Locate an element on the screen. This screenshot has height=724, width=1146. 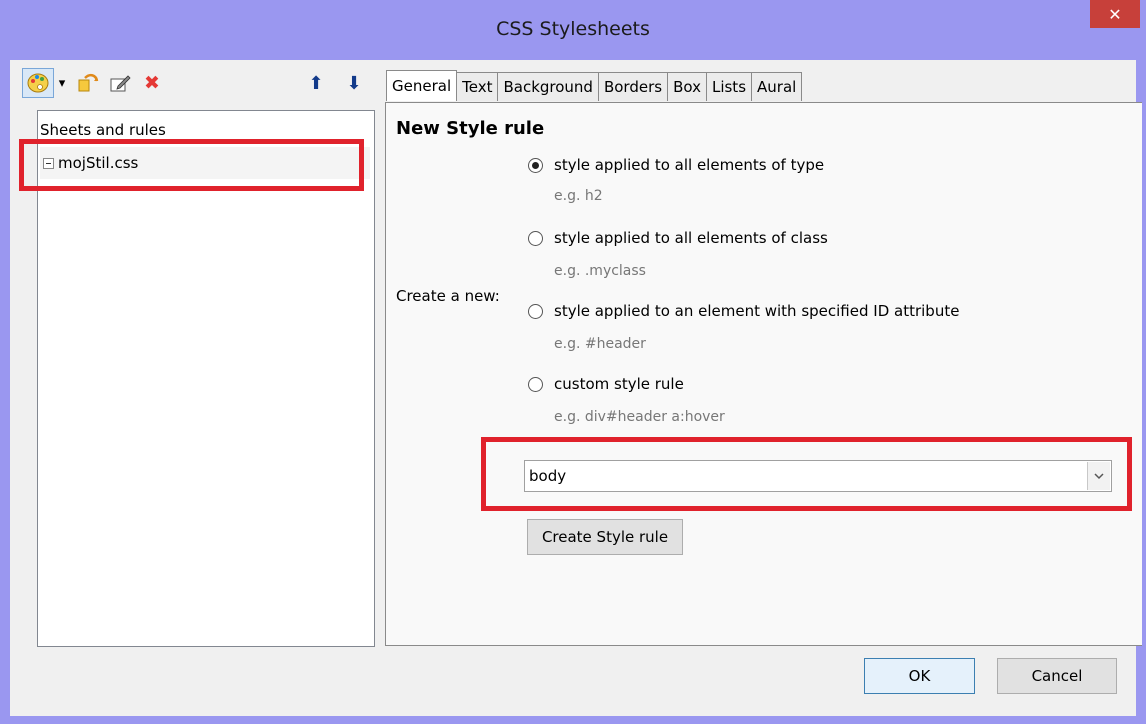
move-up-icon: ⬆ is located at coordinates (316, 83).